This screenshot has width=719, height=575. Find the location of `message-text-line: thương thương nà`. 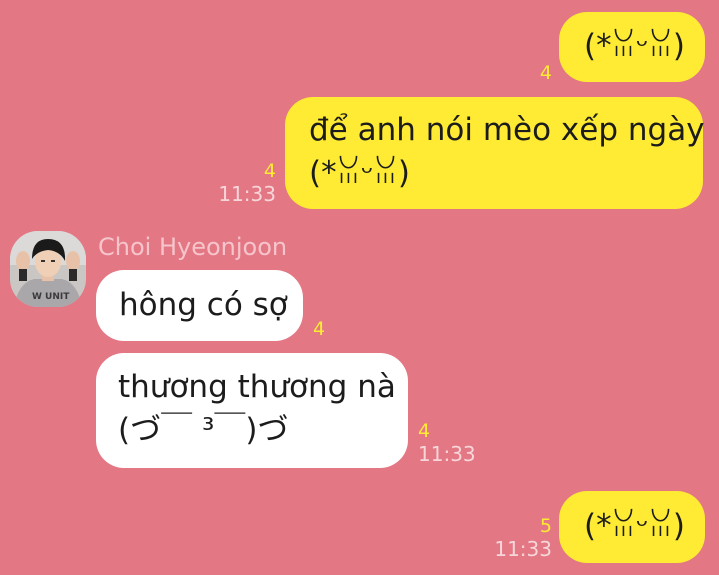

message-text-line: thương thương nà is located at coordinates (257, 387).